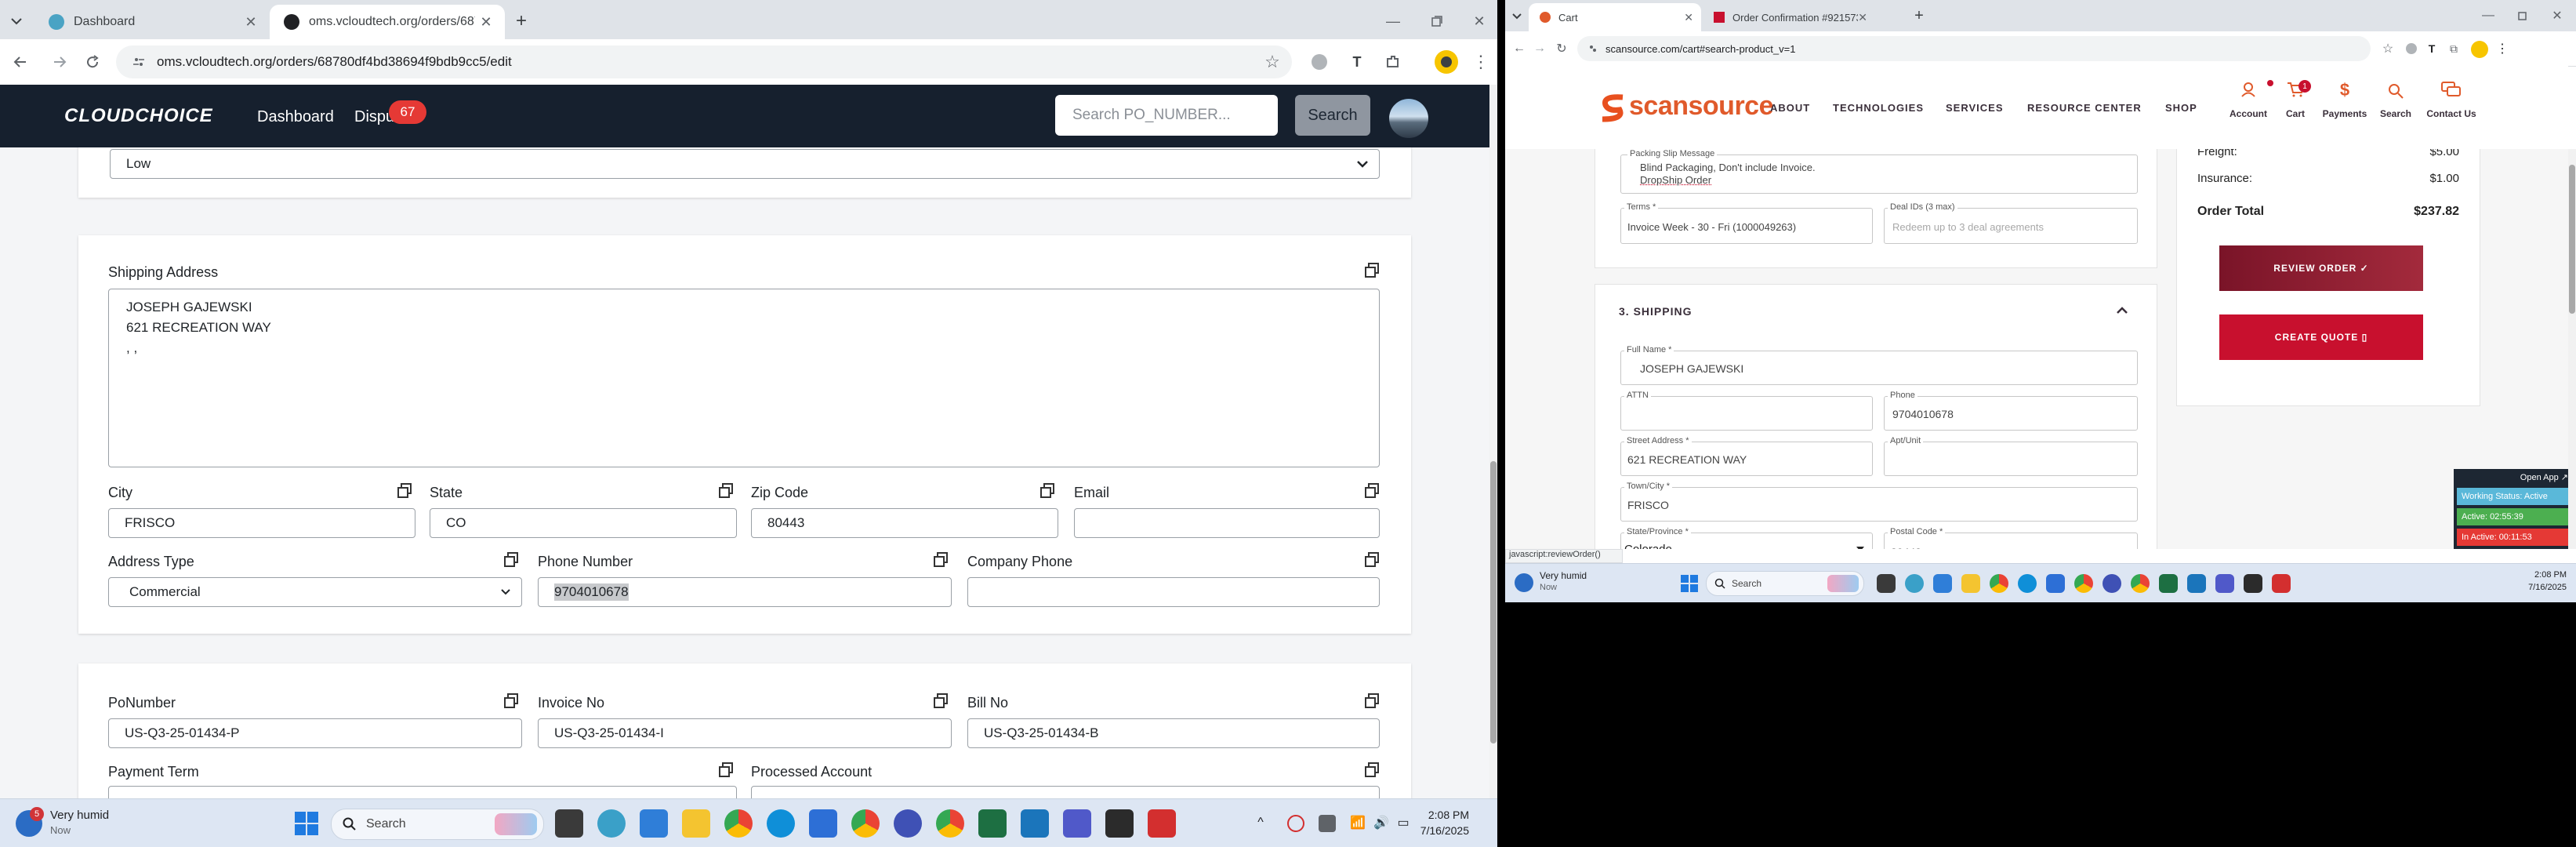 Image resolution: width=2576 pixels, height=847 pixels. What do you see at coordinates (2225, 583) in the screenshot?
I see `teams-icon` at bounding box center [2225, 583].